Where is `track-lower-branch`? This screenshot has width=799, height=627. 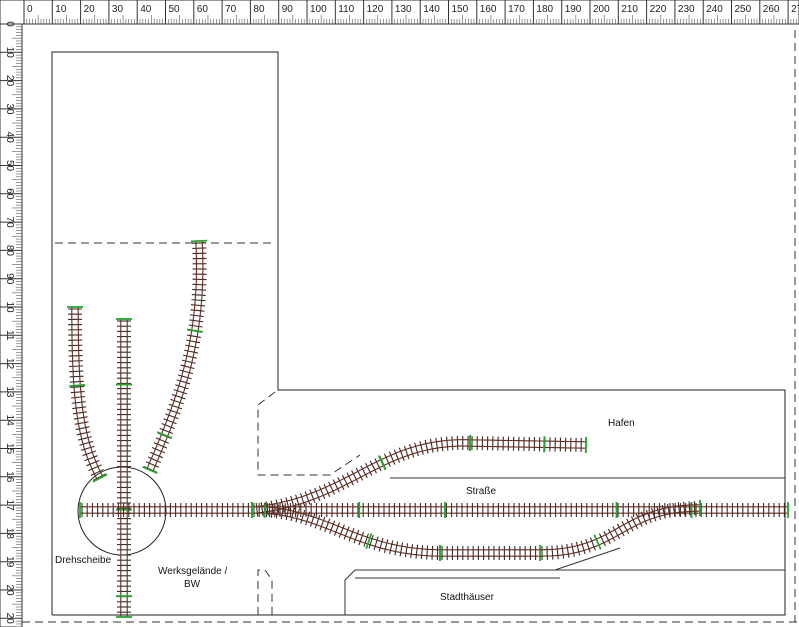
track-lower-branch is located at coordinates (352, 531).